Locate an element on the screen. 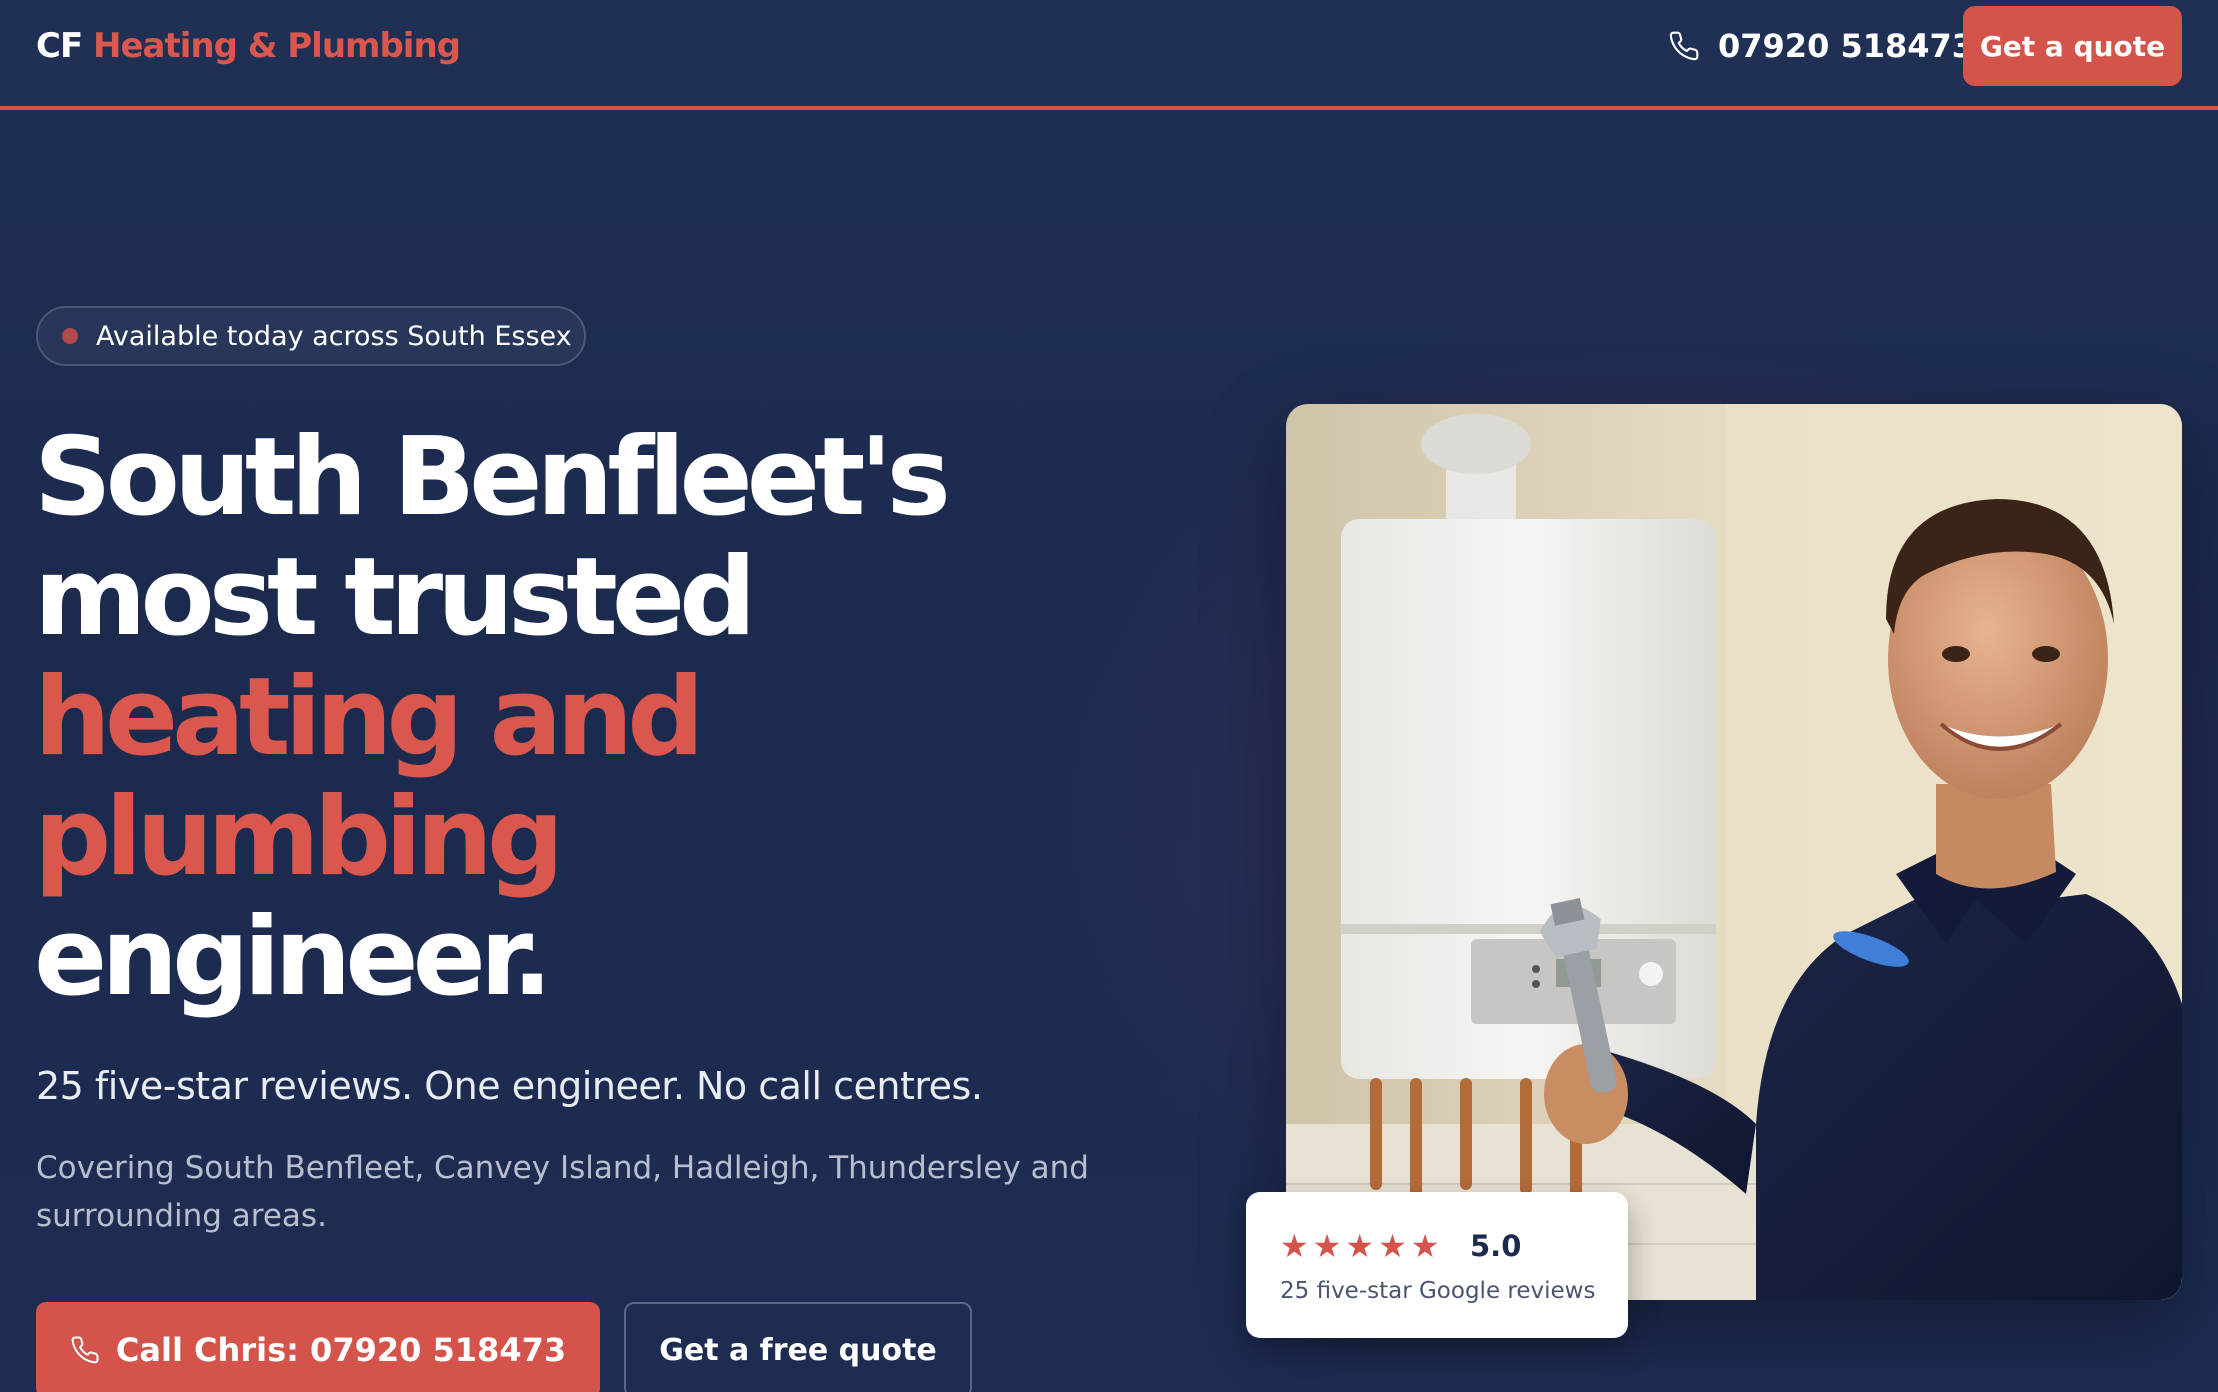 Image resolution: width=2218 pixels, height=1392 pixels. free-quote-button: Get a free quote is located at coordinates (798, 1347).